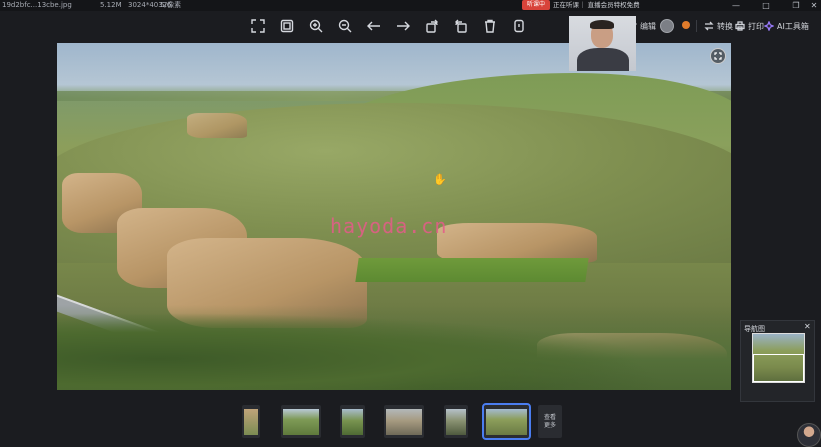 The image size is (821, 447). I want to click on fit-window-icon, so click(287, 26).